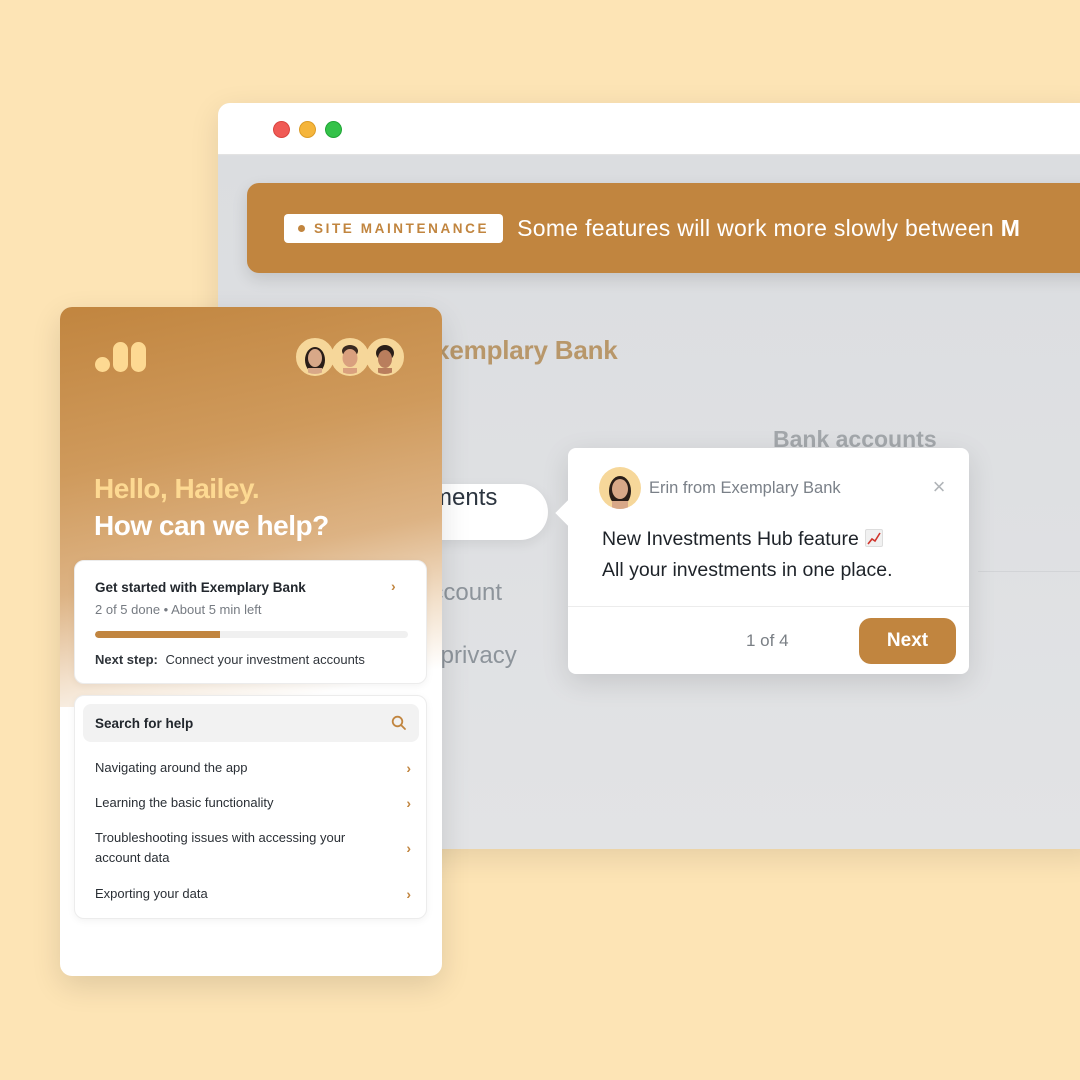  What do you see at coordinates (281, 129) in the screenshot?
I see `window-close-button` at bounding box center [281, 129].